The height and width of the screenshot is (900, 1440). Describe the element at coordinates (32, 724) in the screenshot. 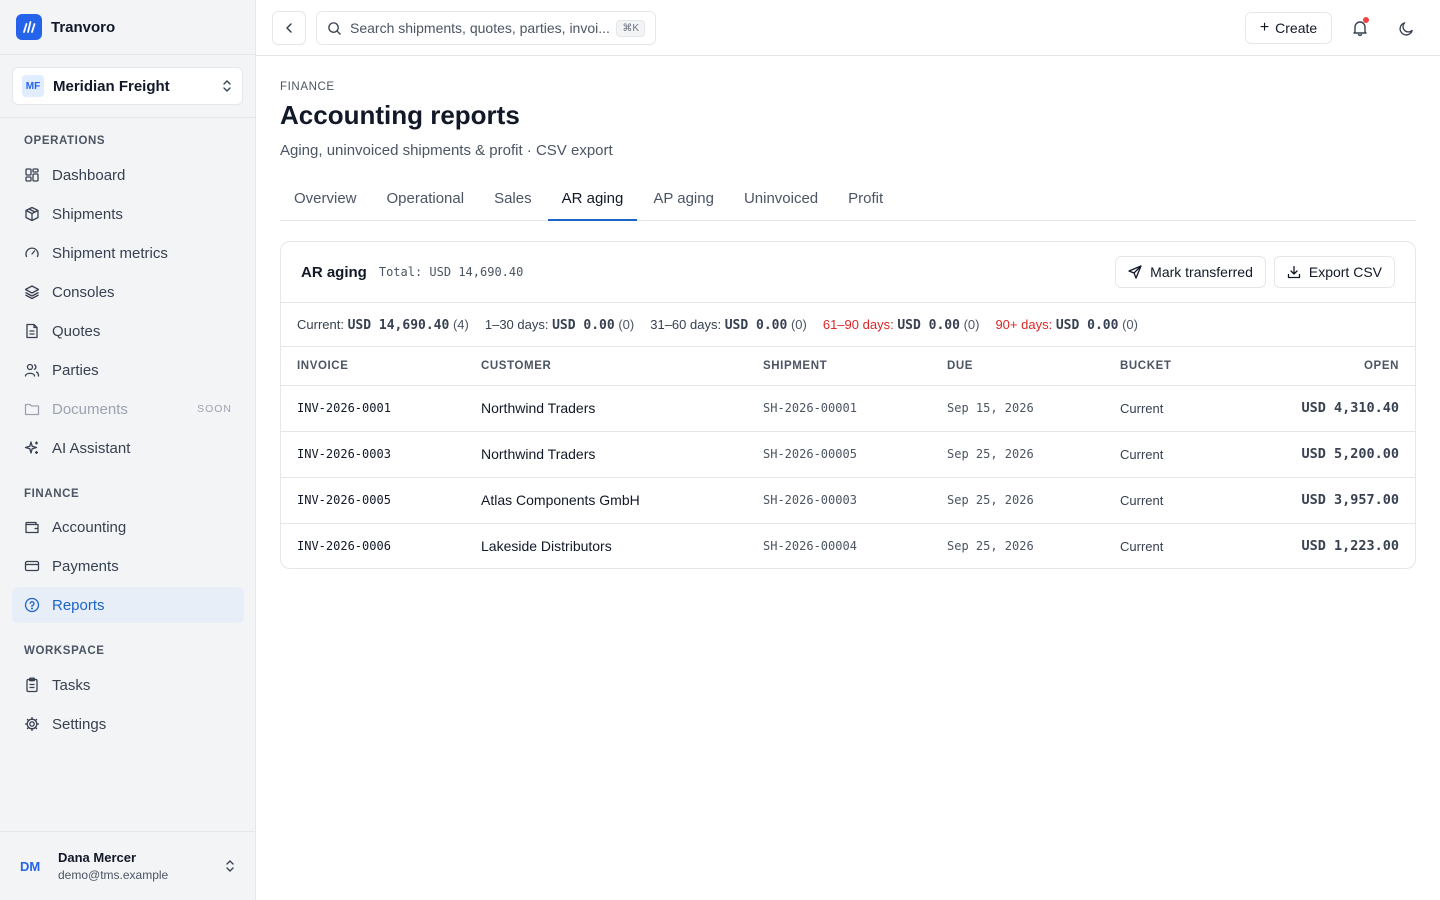

I see `gear-icon` at that location.